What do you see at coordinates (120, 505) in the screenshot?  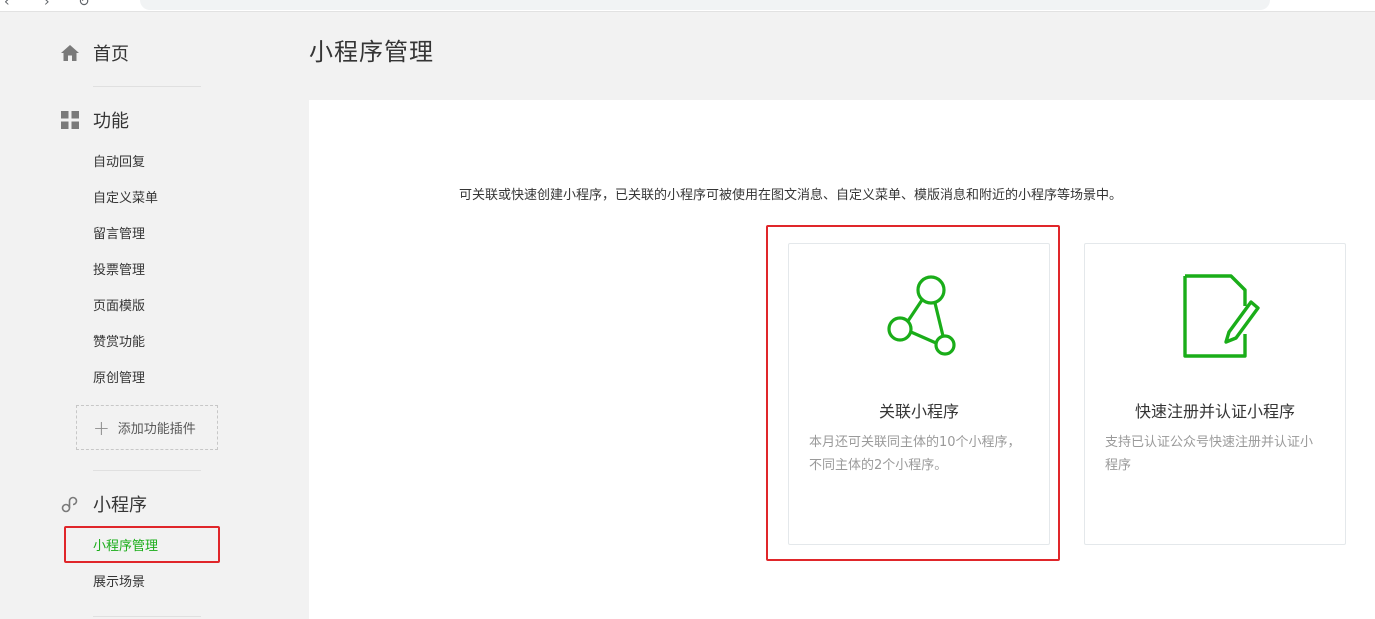 I see `sidebar-section-label: 小程序` at bounding box center [120, 505].